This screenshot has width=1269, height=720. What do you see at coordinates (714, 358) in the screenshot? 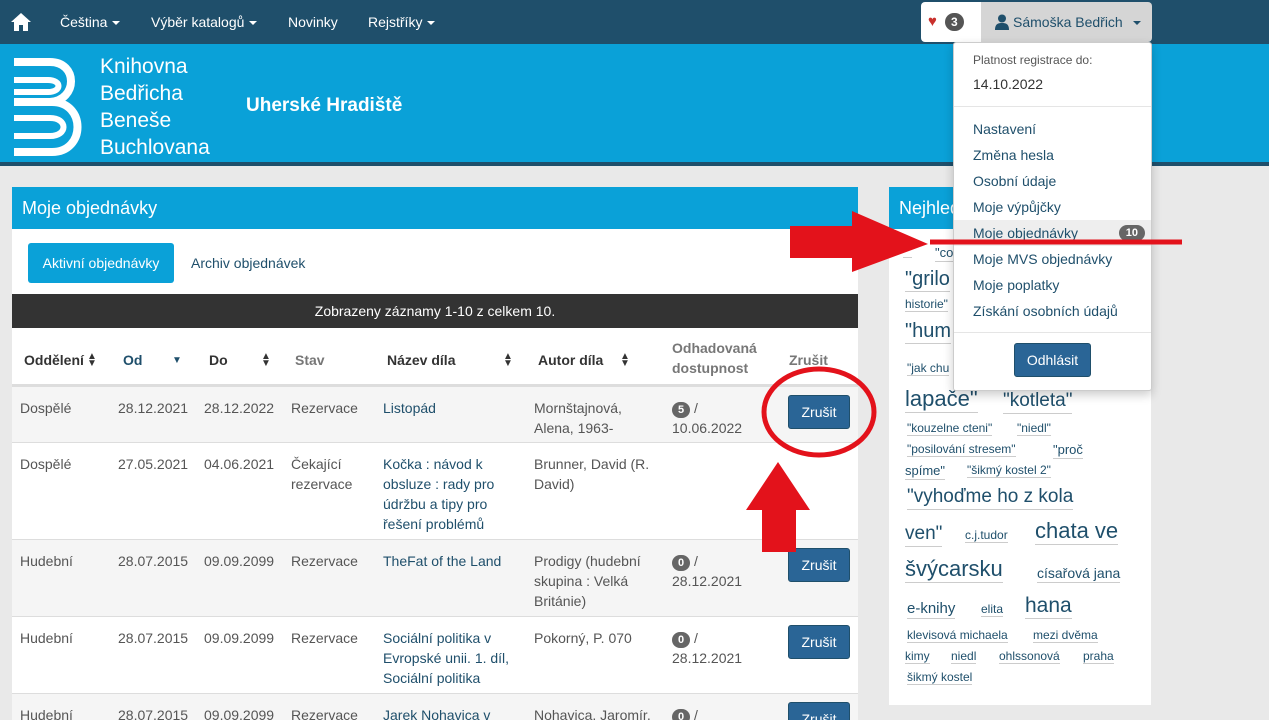
I see `column-header-availability: Odhadovaná dostupnost` at bounding box center [714, 358].